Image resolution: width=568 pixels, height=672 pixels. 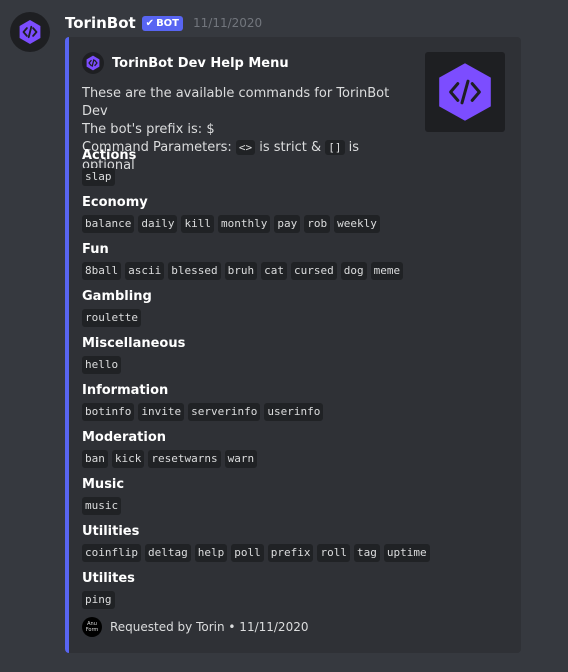 What do you see at coordinates (95, 249) in the screenshot?
I see `field-name: Fun` at bounding box center [95, 249].